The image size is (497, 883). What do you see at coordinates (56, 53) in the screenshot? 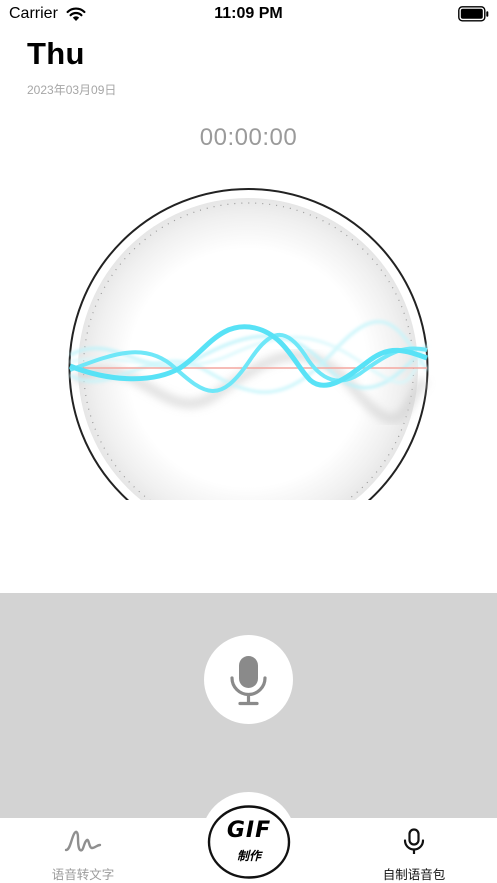
I see `day-title: Thu` at bounding box center [56, 53].